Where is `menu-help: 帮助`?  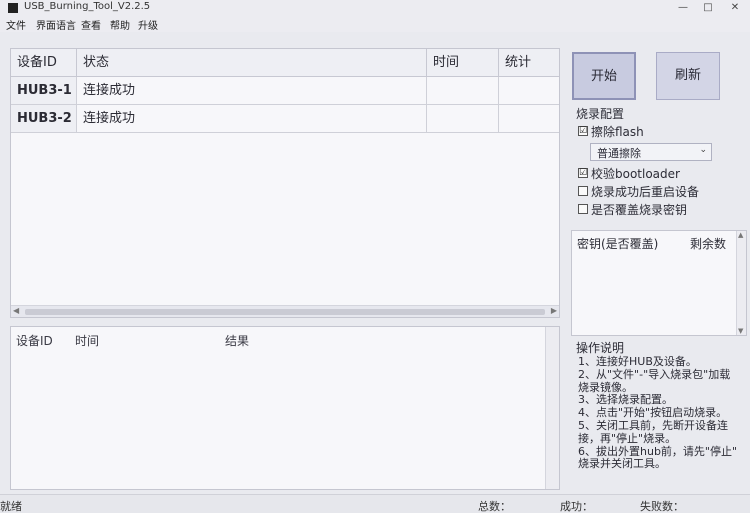
menu-help: 帮助 is located at coordinates (120, 24).